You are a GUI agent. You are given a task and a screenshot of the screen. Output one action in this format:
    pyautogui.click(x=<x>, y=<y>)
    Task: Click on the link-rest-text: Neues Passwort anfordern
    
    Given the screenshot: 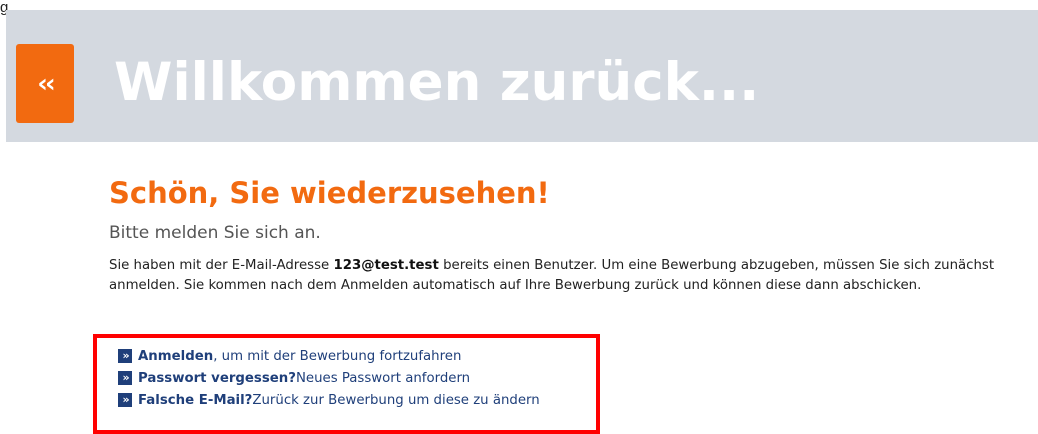 What is the action you would take?
    pyautogui.click(x=383, y=378)
    